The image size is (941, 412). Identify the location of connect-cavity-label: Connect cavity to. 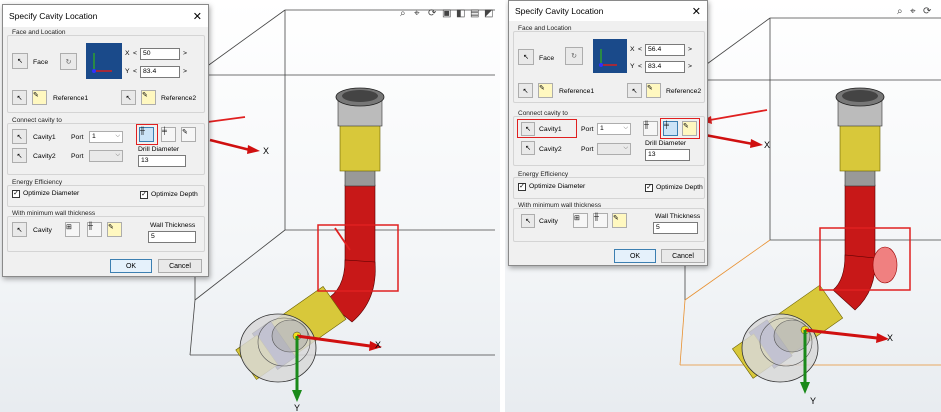
(37, 120).